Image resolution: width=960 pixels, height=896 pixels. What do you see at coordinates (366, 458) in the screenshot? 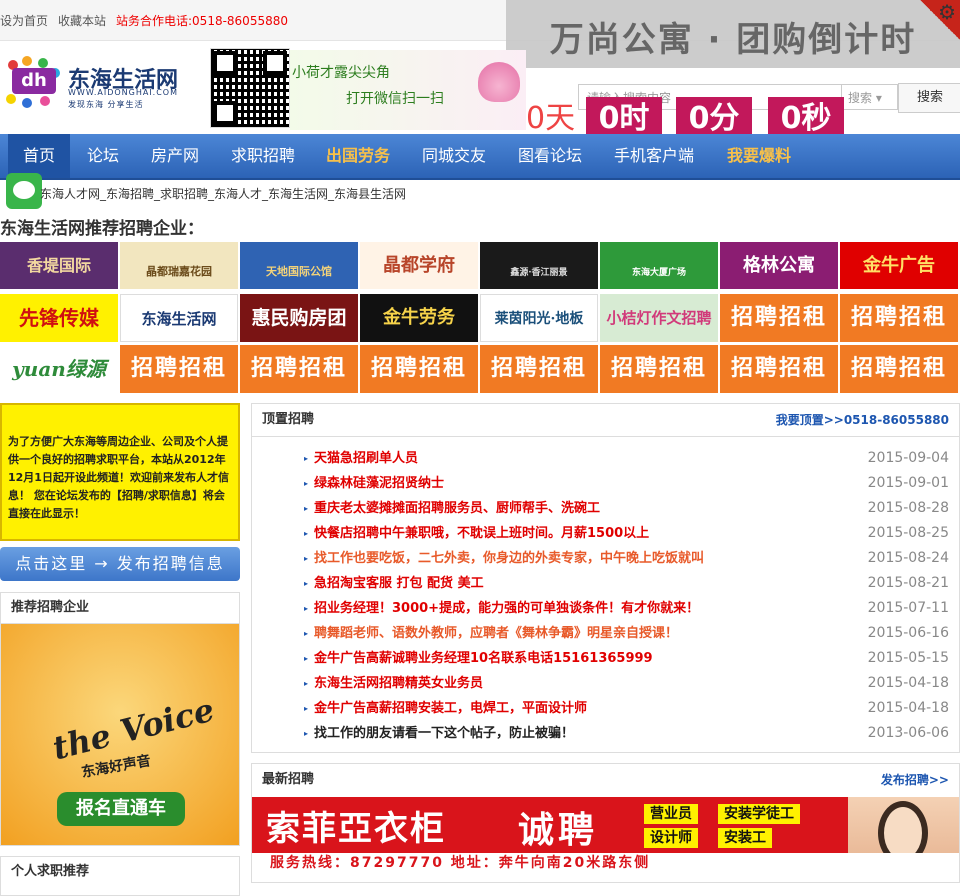
I see `job-title-link: 天猫急招刷单人员` at bounding box center [366, 458].